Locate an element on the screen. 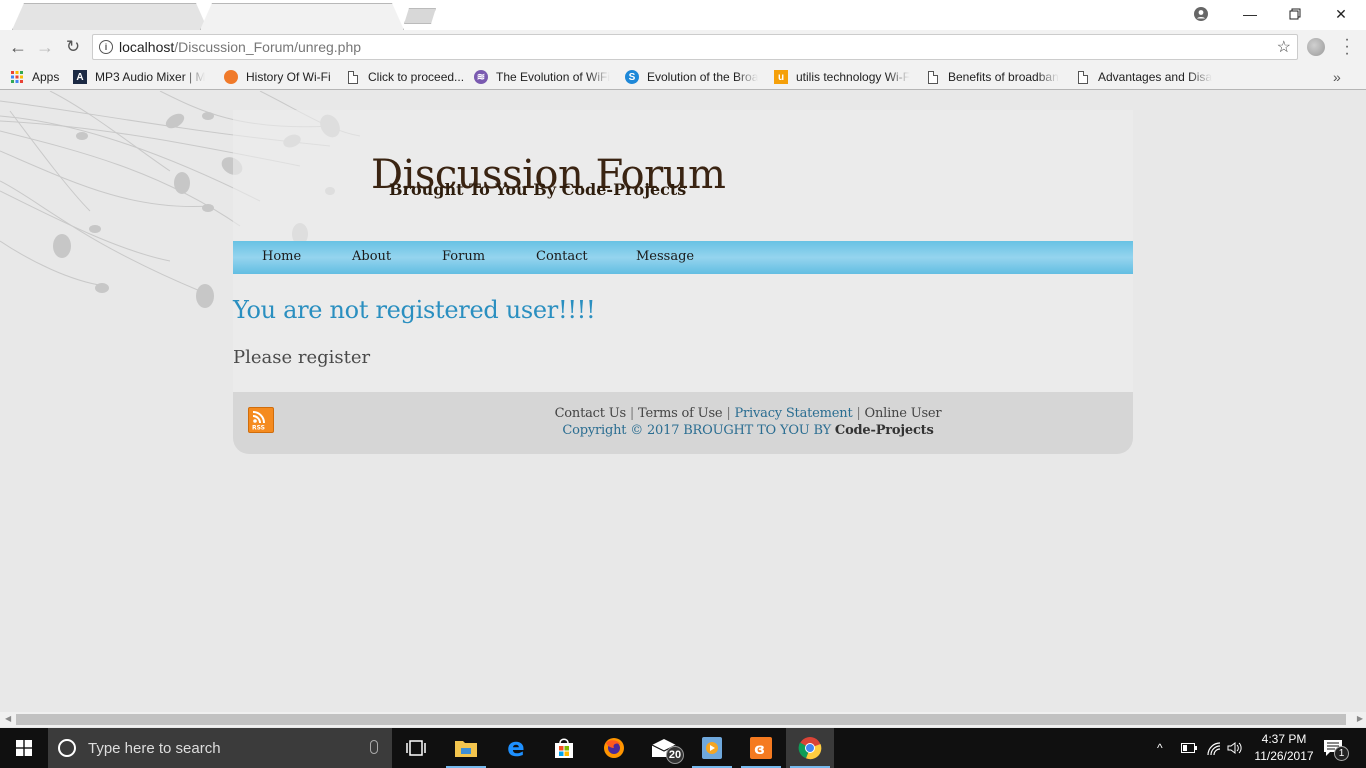  wifi-icon is located at coordinates (1214, 748).